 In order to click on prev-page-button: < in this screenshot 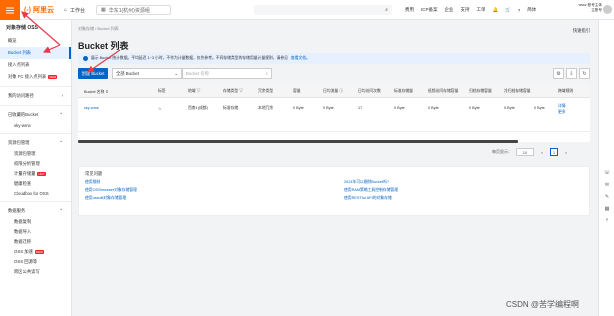, I will do `click(542, 152)`.